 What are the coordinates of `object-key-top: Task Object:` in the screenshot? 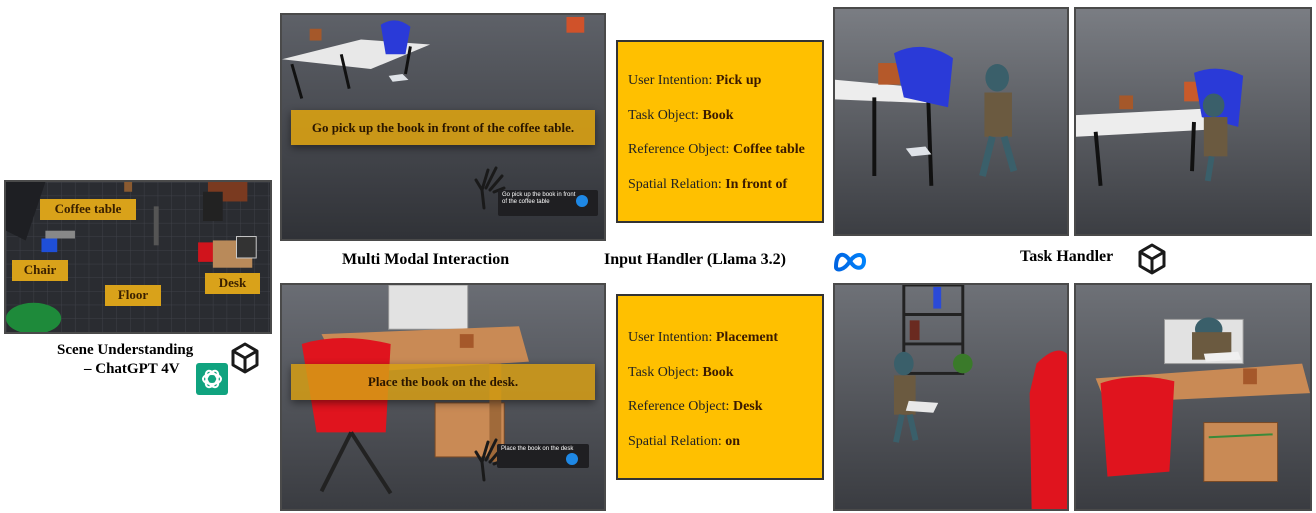 It's located at (663, 115).